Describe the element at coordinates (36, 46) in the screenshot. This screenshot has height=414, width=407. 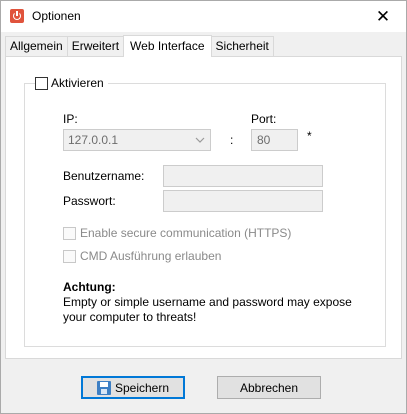
I see `tab-allgemein: Allgemein` at that location.